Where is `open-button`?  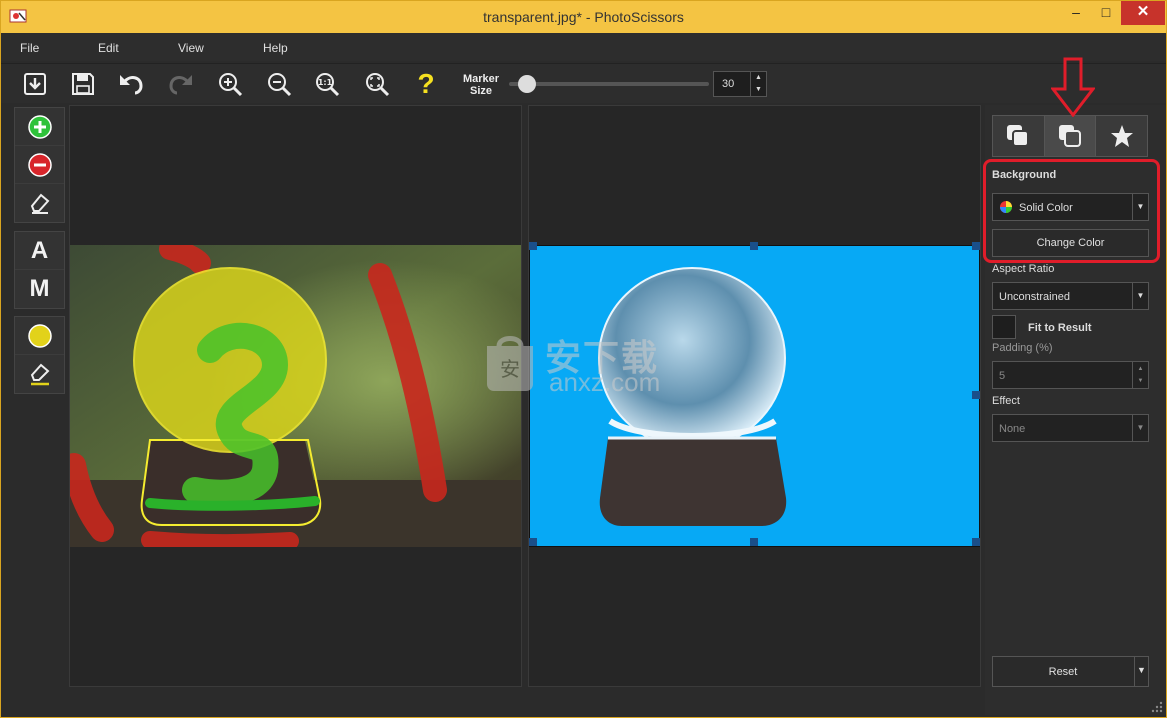
open-button is located at coordinates (35, 84).